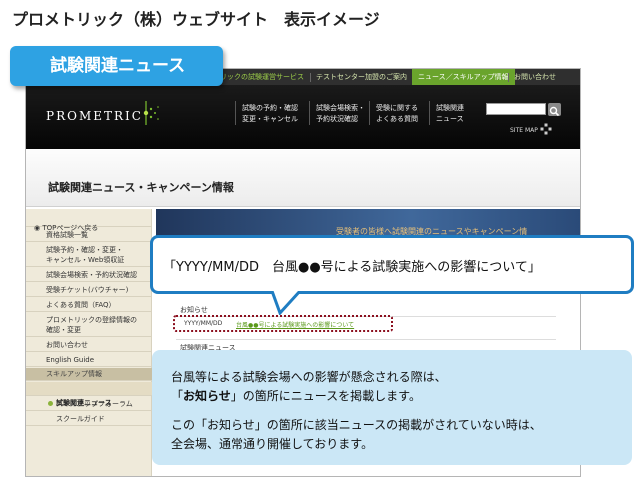 The image size is (643, 477). What do you see at coordinates (89, 290) in the screenshot?
I see `sidebar-item-voucher: 受験チケット(バウチャー)` at bounding box center [89, 290].